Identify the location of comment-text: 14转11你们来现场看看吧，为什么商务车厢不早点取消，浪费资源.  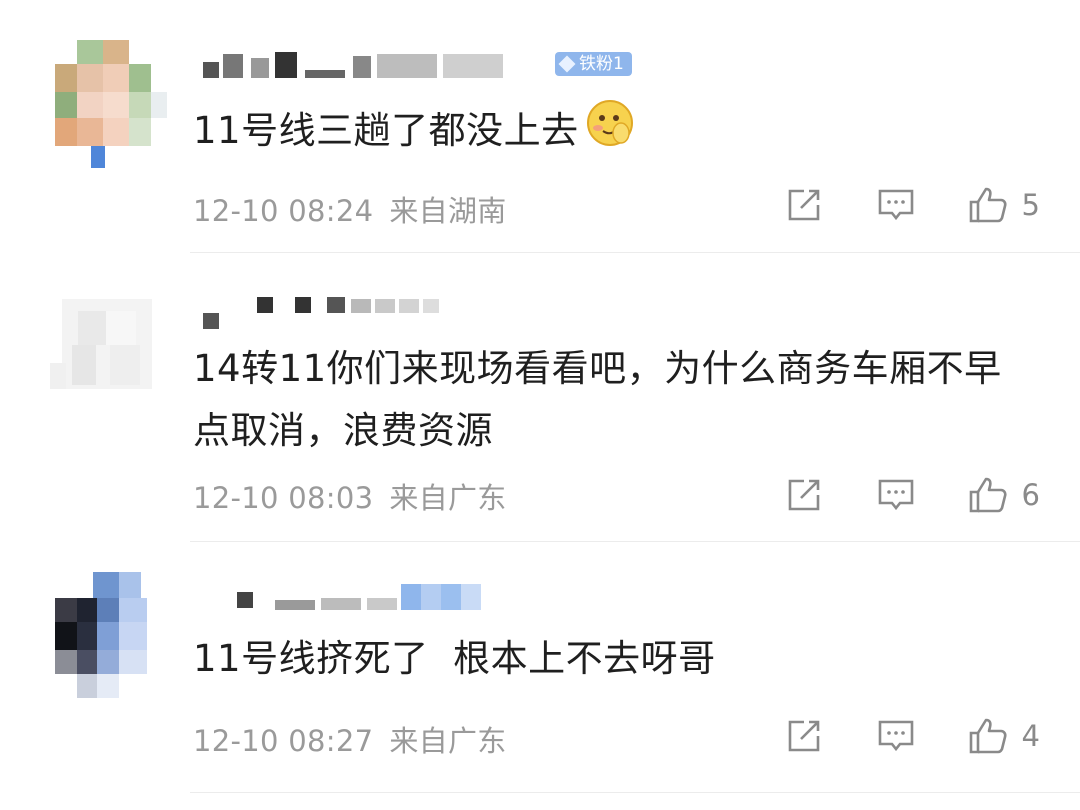
(606, 400).